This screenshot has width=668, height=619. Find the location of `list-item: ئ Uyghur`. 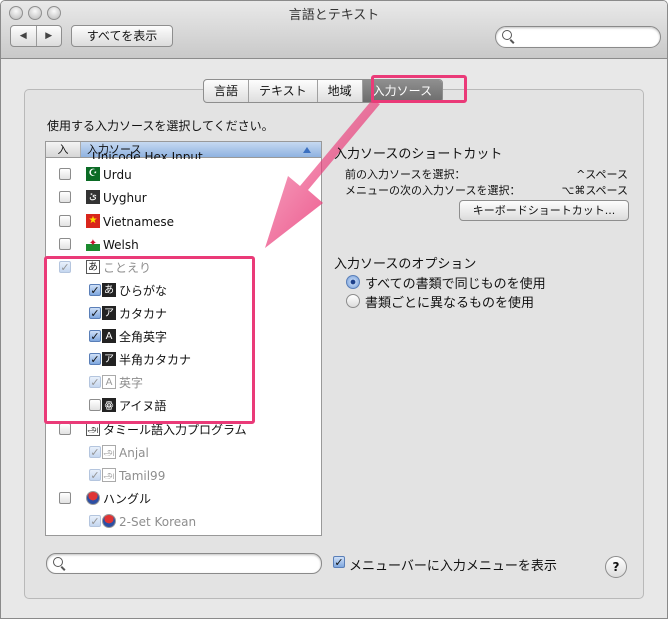

list-item: ئ Uyghur is located at coordinates (183, 198).